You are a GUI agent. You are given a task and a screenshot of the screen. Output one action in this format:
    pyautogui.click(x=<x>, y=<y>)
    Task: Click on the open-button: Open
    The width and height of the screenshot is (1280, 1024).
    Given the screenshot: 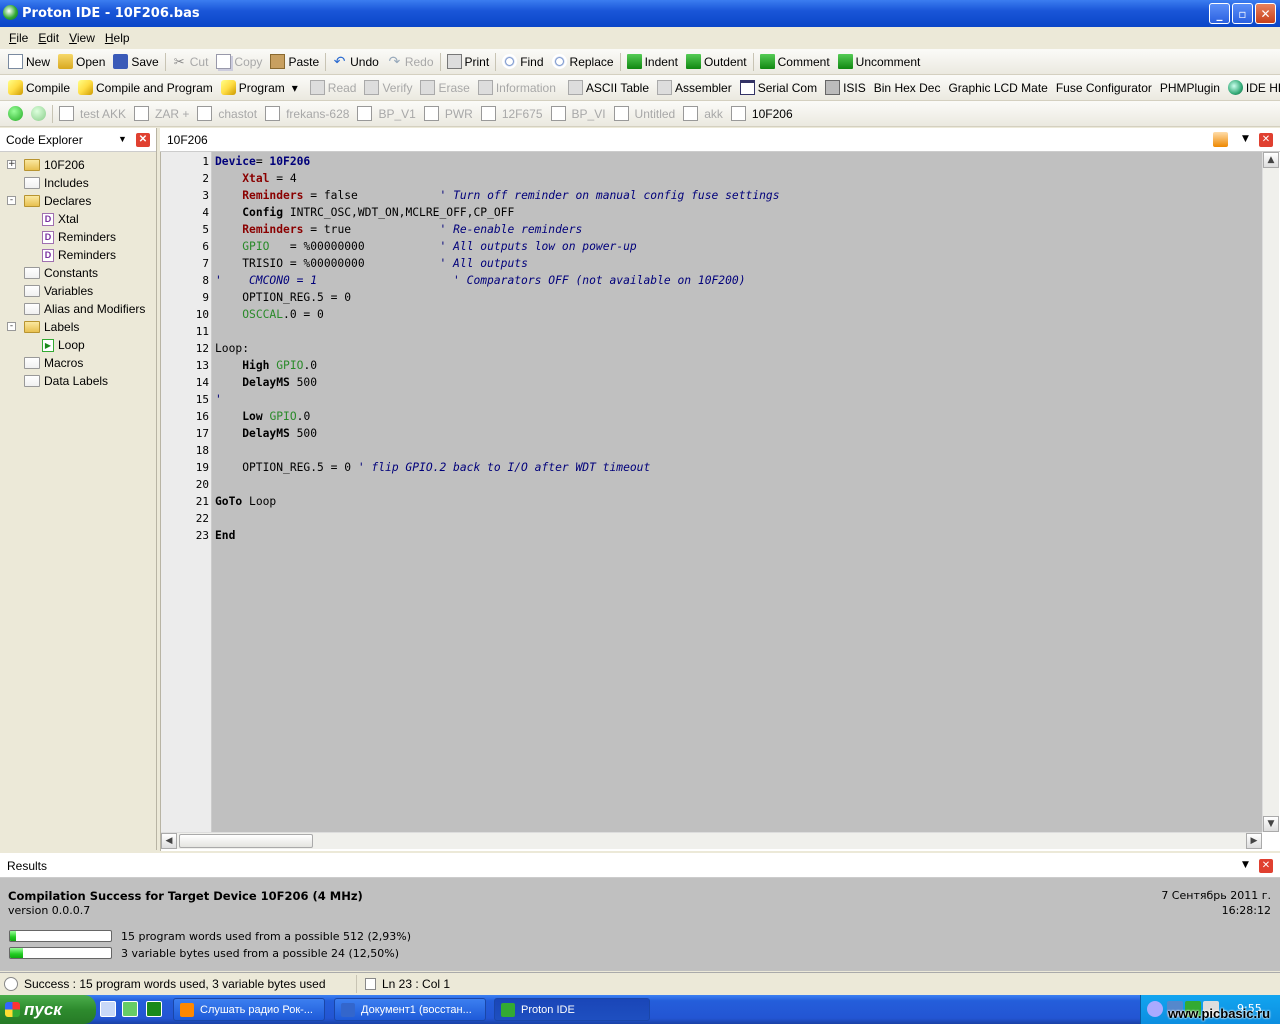 What is the action you would take?
    pyautogui.click(x=81, y=62)
    